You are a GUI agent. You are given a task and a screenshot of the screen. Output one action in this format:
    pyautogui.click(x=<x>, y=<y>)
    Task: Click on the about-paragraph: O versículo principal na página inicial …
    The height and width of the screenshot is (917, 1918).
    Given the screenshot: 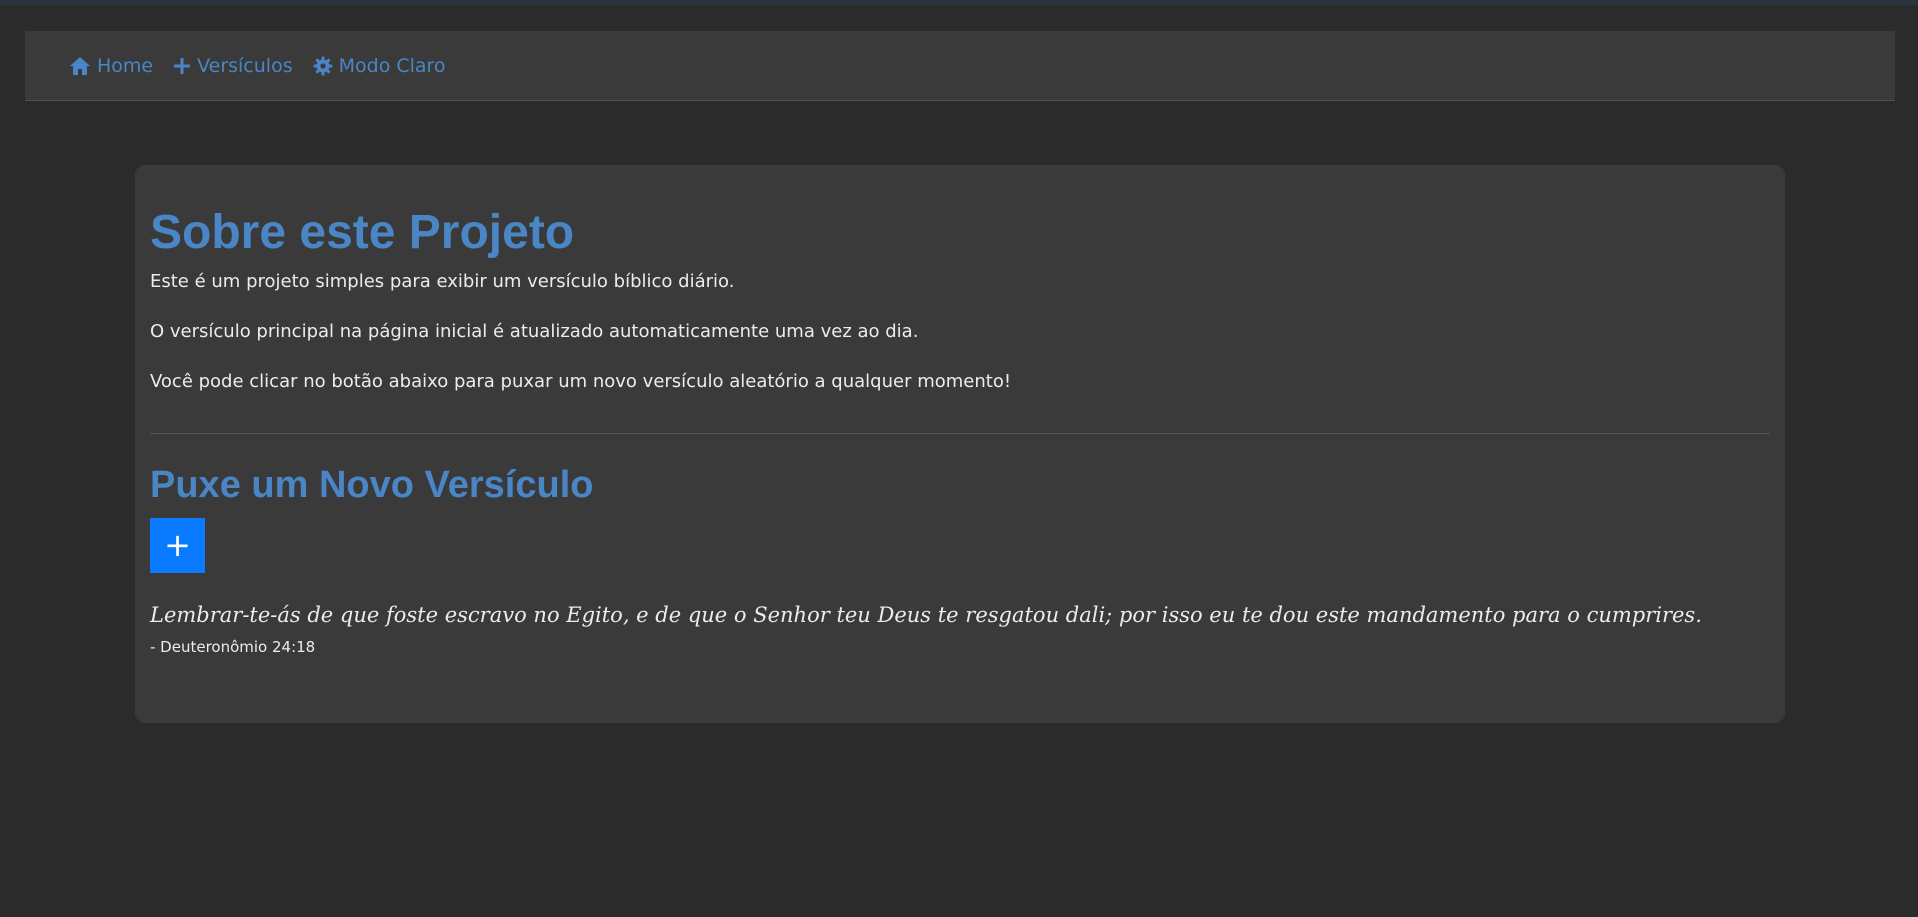 What is the action you would take?
    pyautogui.click(x=534, y=331)
    